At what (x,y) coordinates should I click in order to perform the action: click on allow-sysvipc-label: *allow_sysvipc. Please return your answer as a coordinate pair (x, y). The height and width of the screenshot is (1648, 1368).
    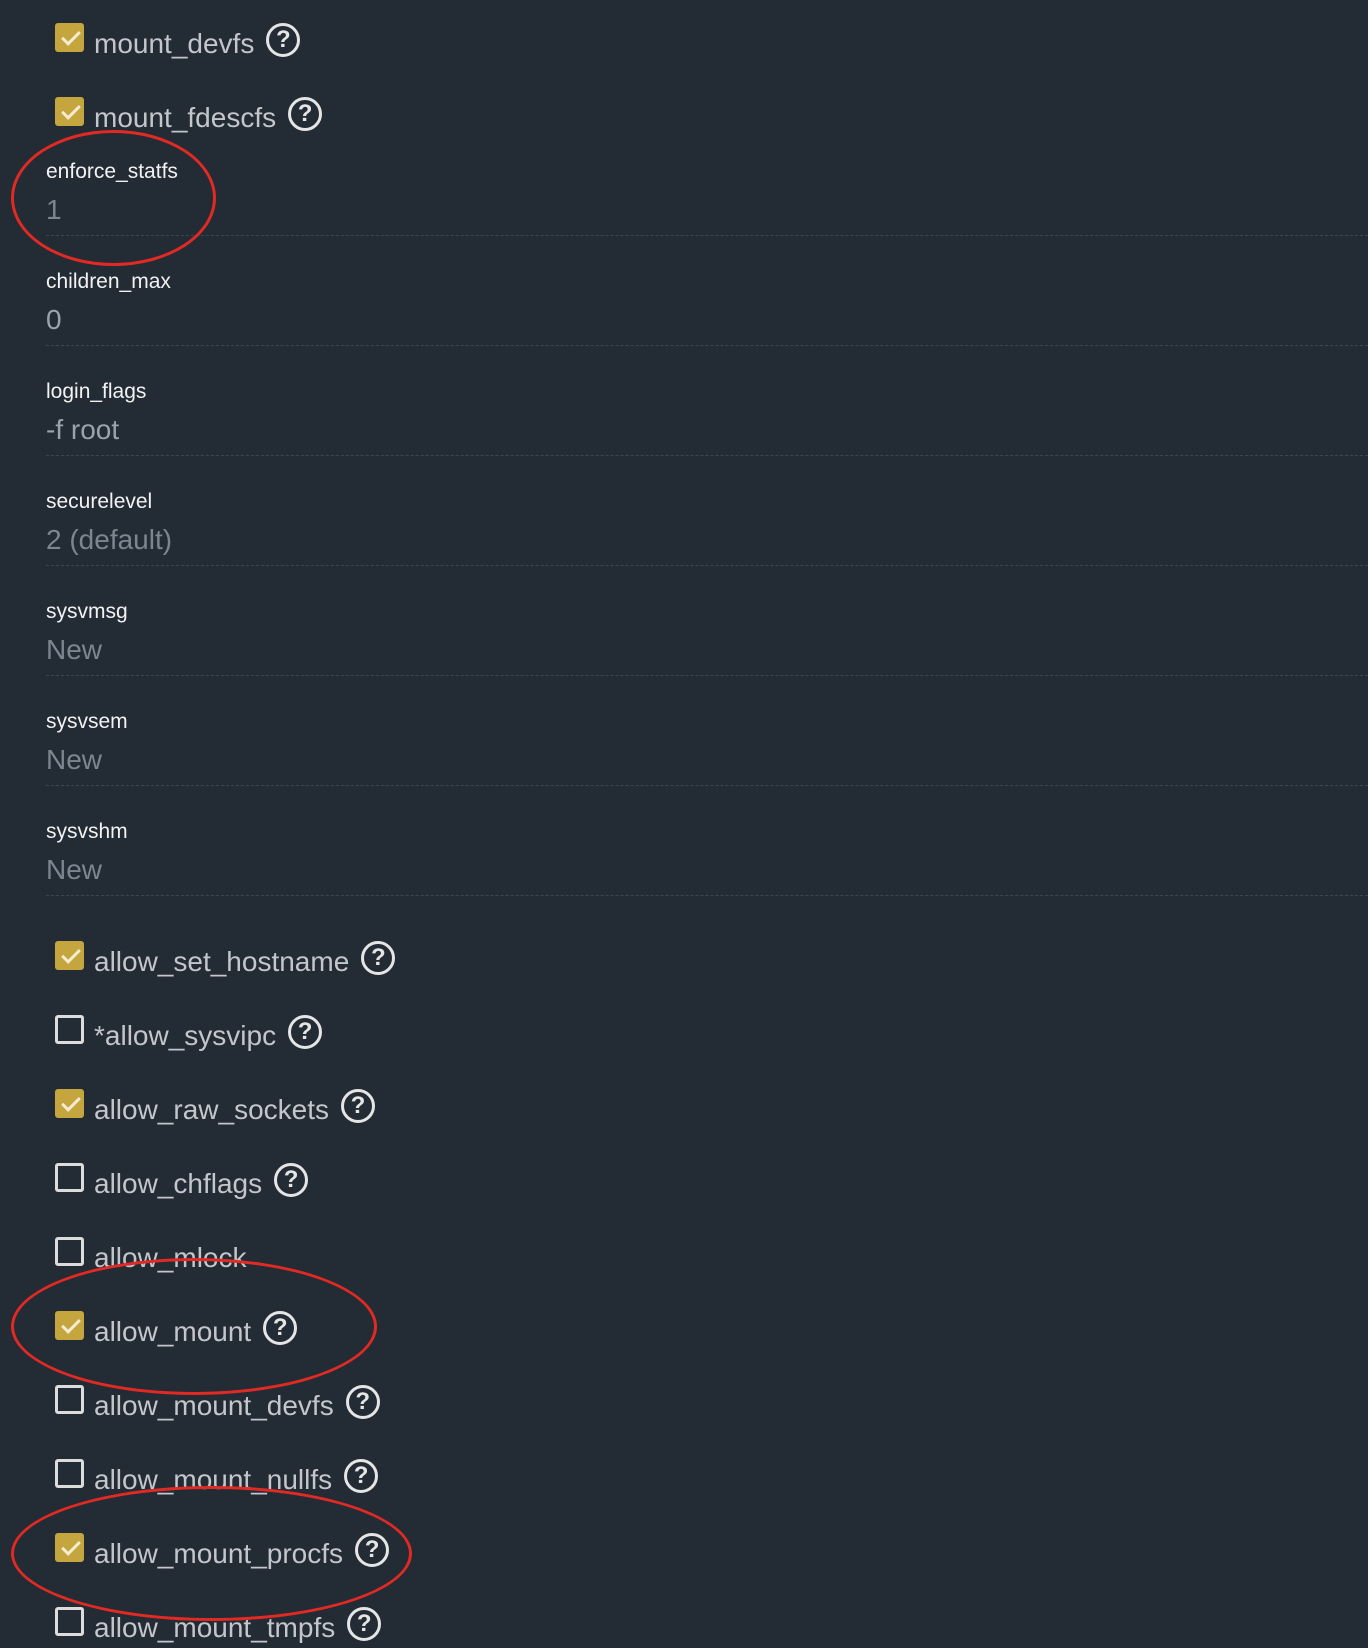
    Looking at the image, I should click on (185, 1036).